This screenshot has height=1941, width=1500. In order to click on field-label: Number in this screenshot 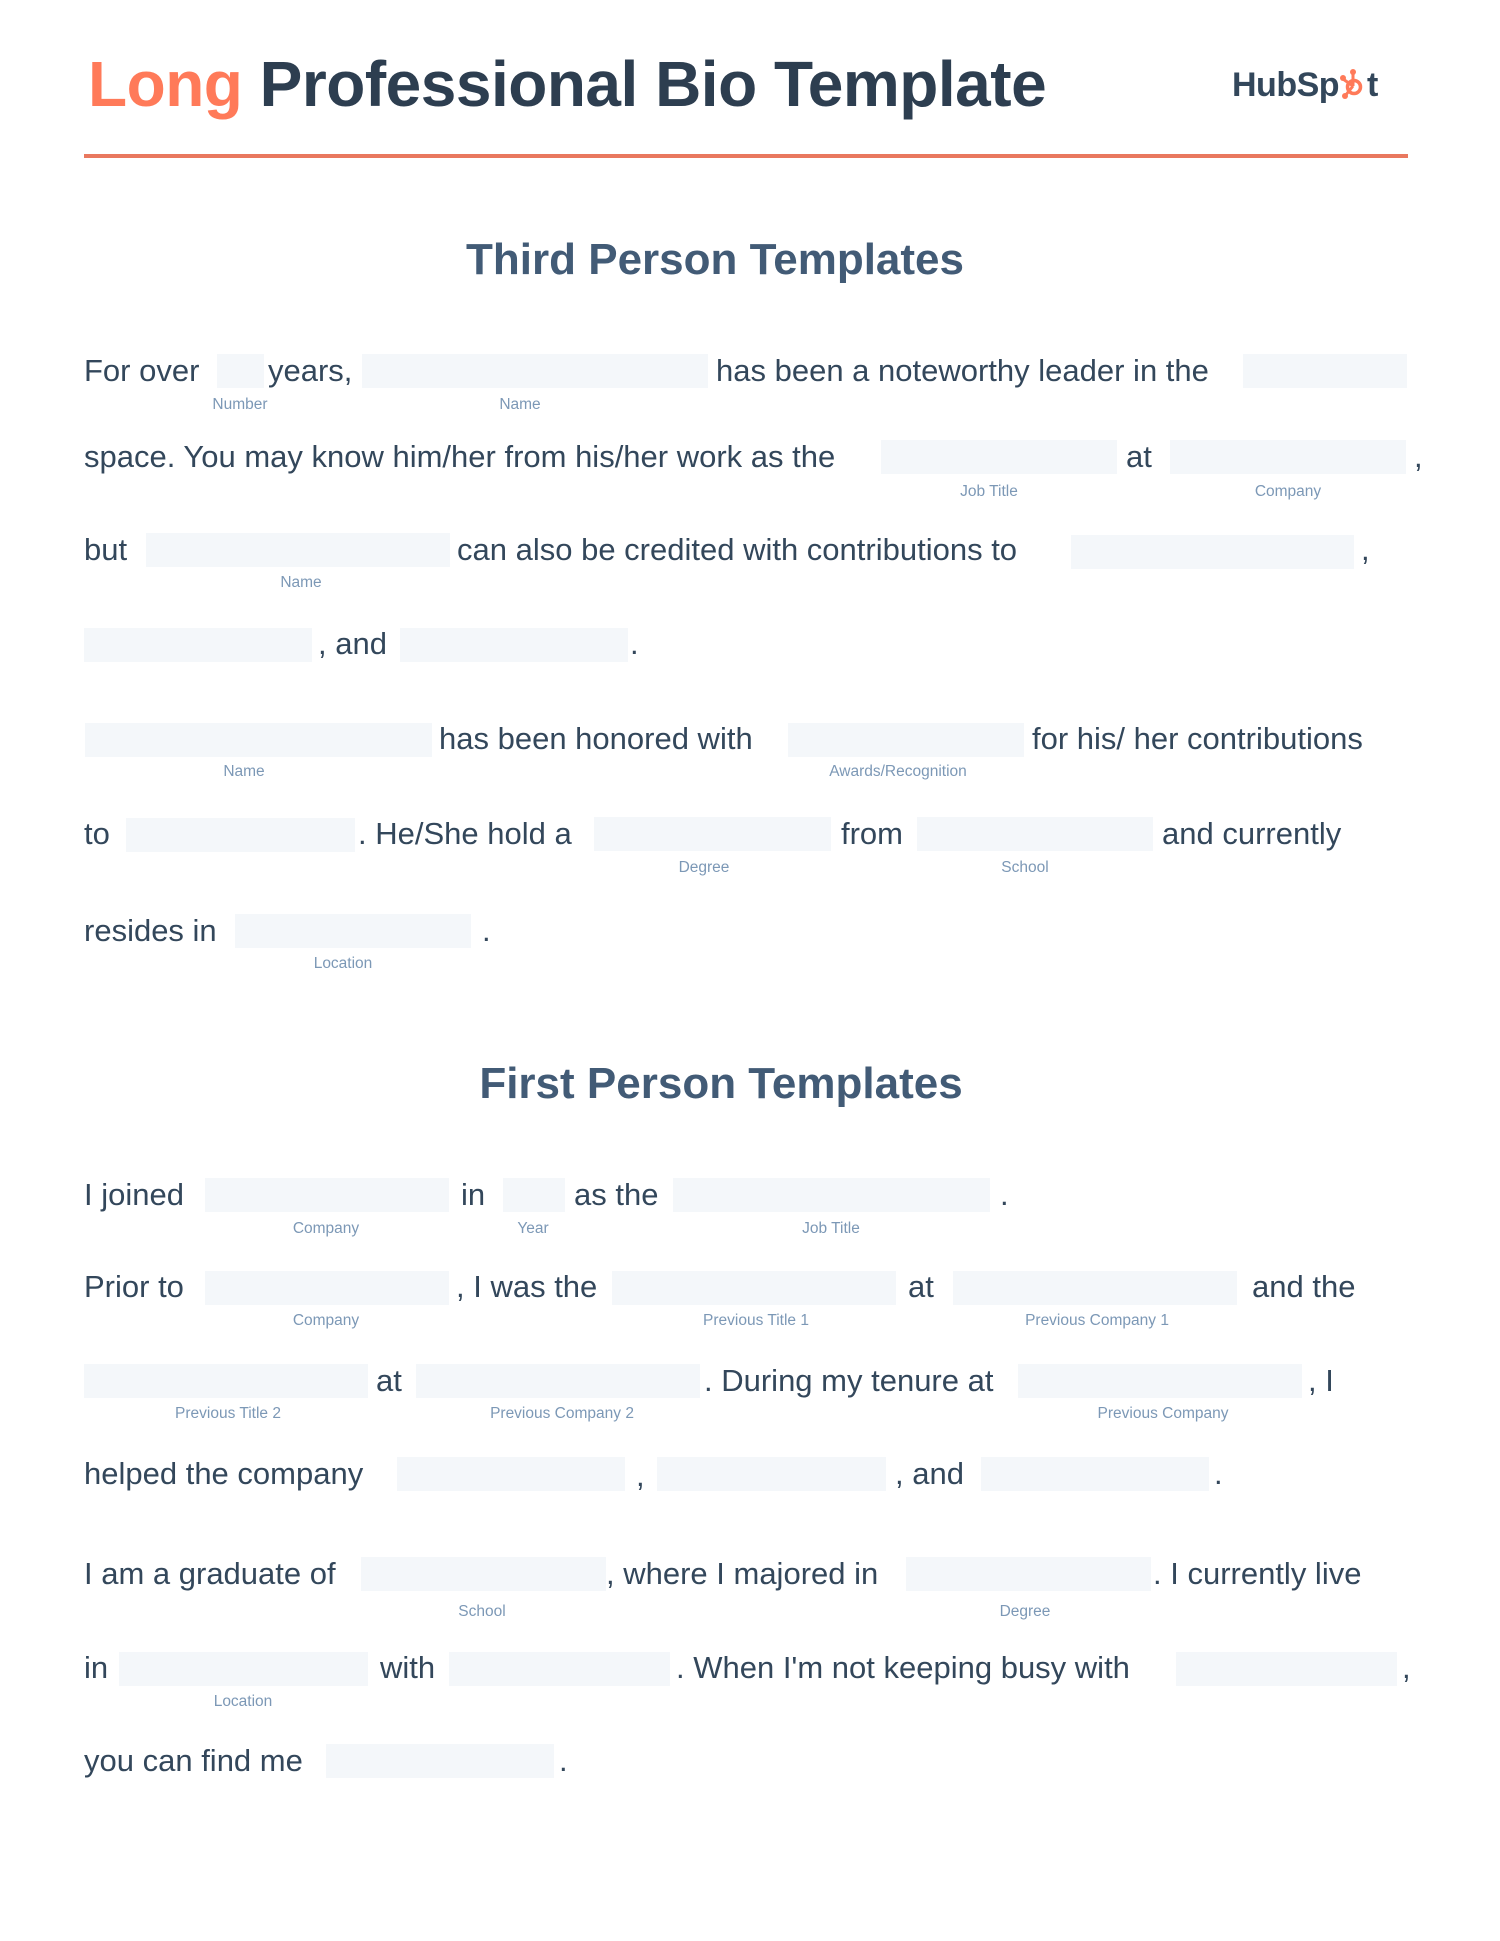, I will do `click(240, 404)`.